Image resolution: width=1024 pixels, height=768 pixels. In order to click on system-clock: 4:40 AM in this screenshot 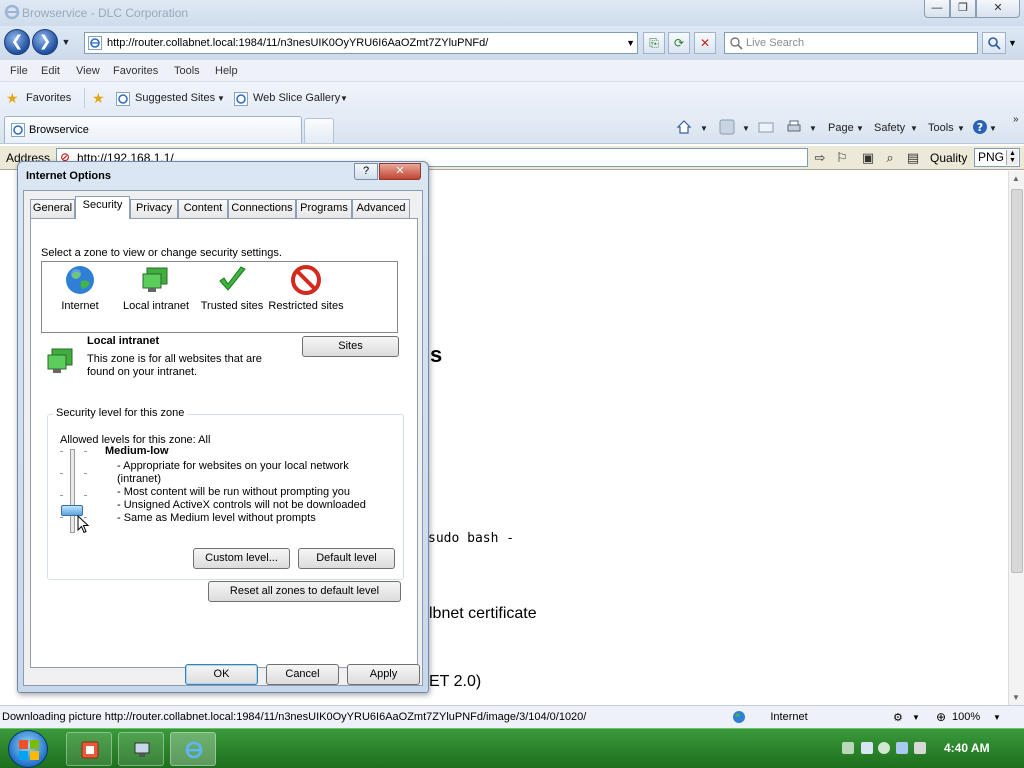, I will do `click(967, 748)`.